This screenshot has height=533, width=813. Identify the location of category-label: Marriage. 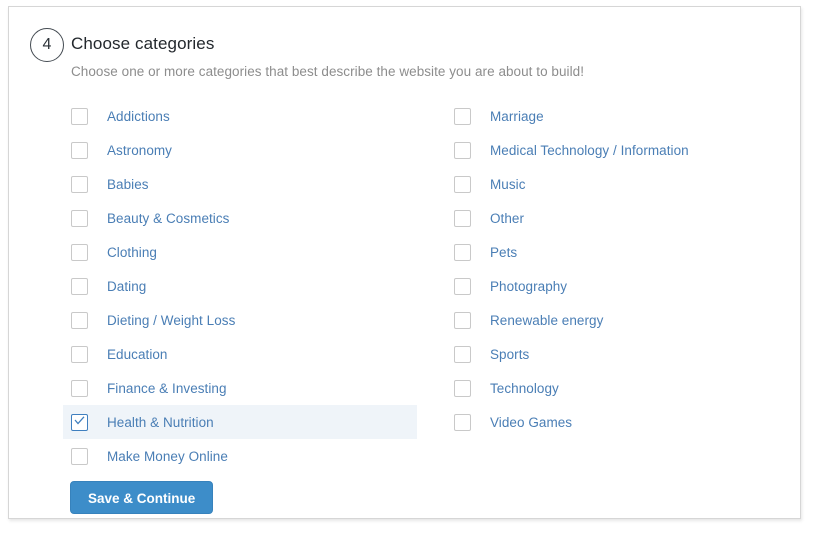
(517, 116).